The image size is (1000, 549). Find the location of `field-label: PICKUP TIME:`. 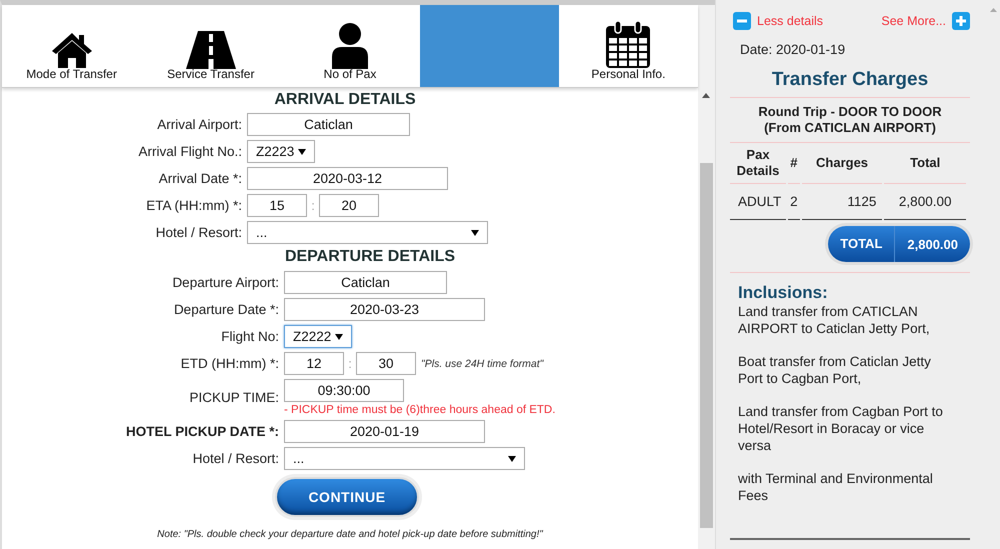

field-label: PICKUP TIME: is located at coordinates (233, 397).